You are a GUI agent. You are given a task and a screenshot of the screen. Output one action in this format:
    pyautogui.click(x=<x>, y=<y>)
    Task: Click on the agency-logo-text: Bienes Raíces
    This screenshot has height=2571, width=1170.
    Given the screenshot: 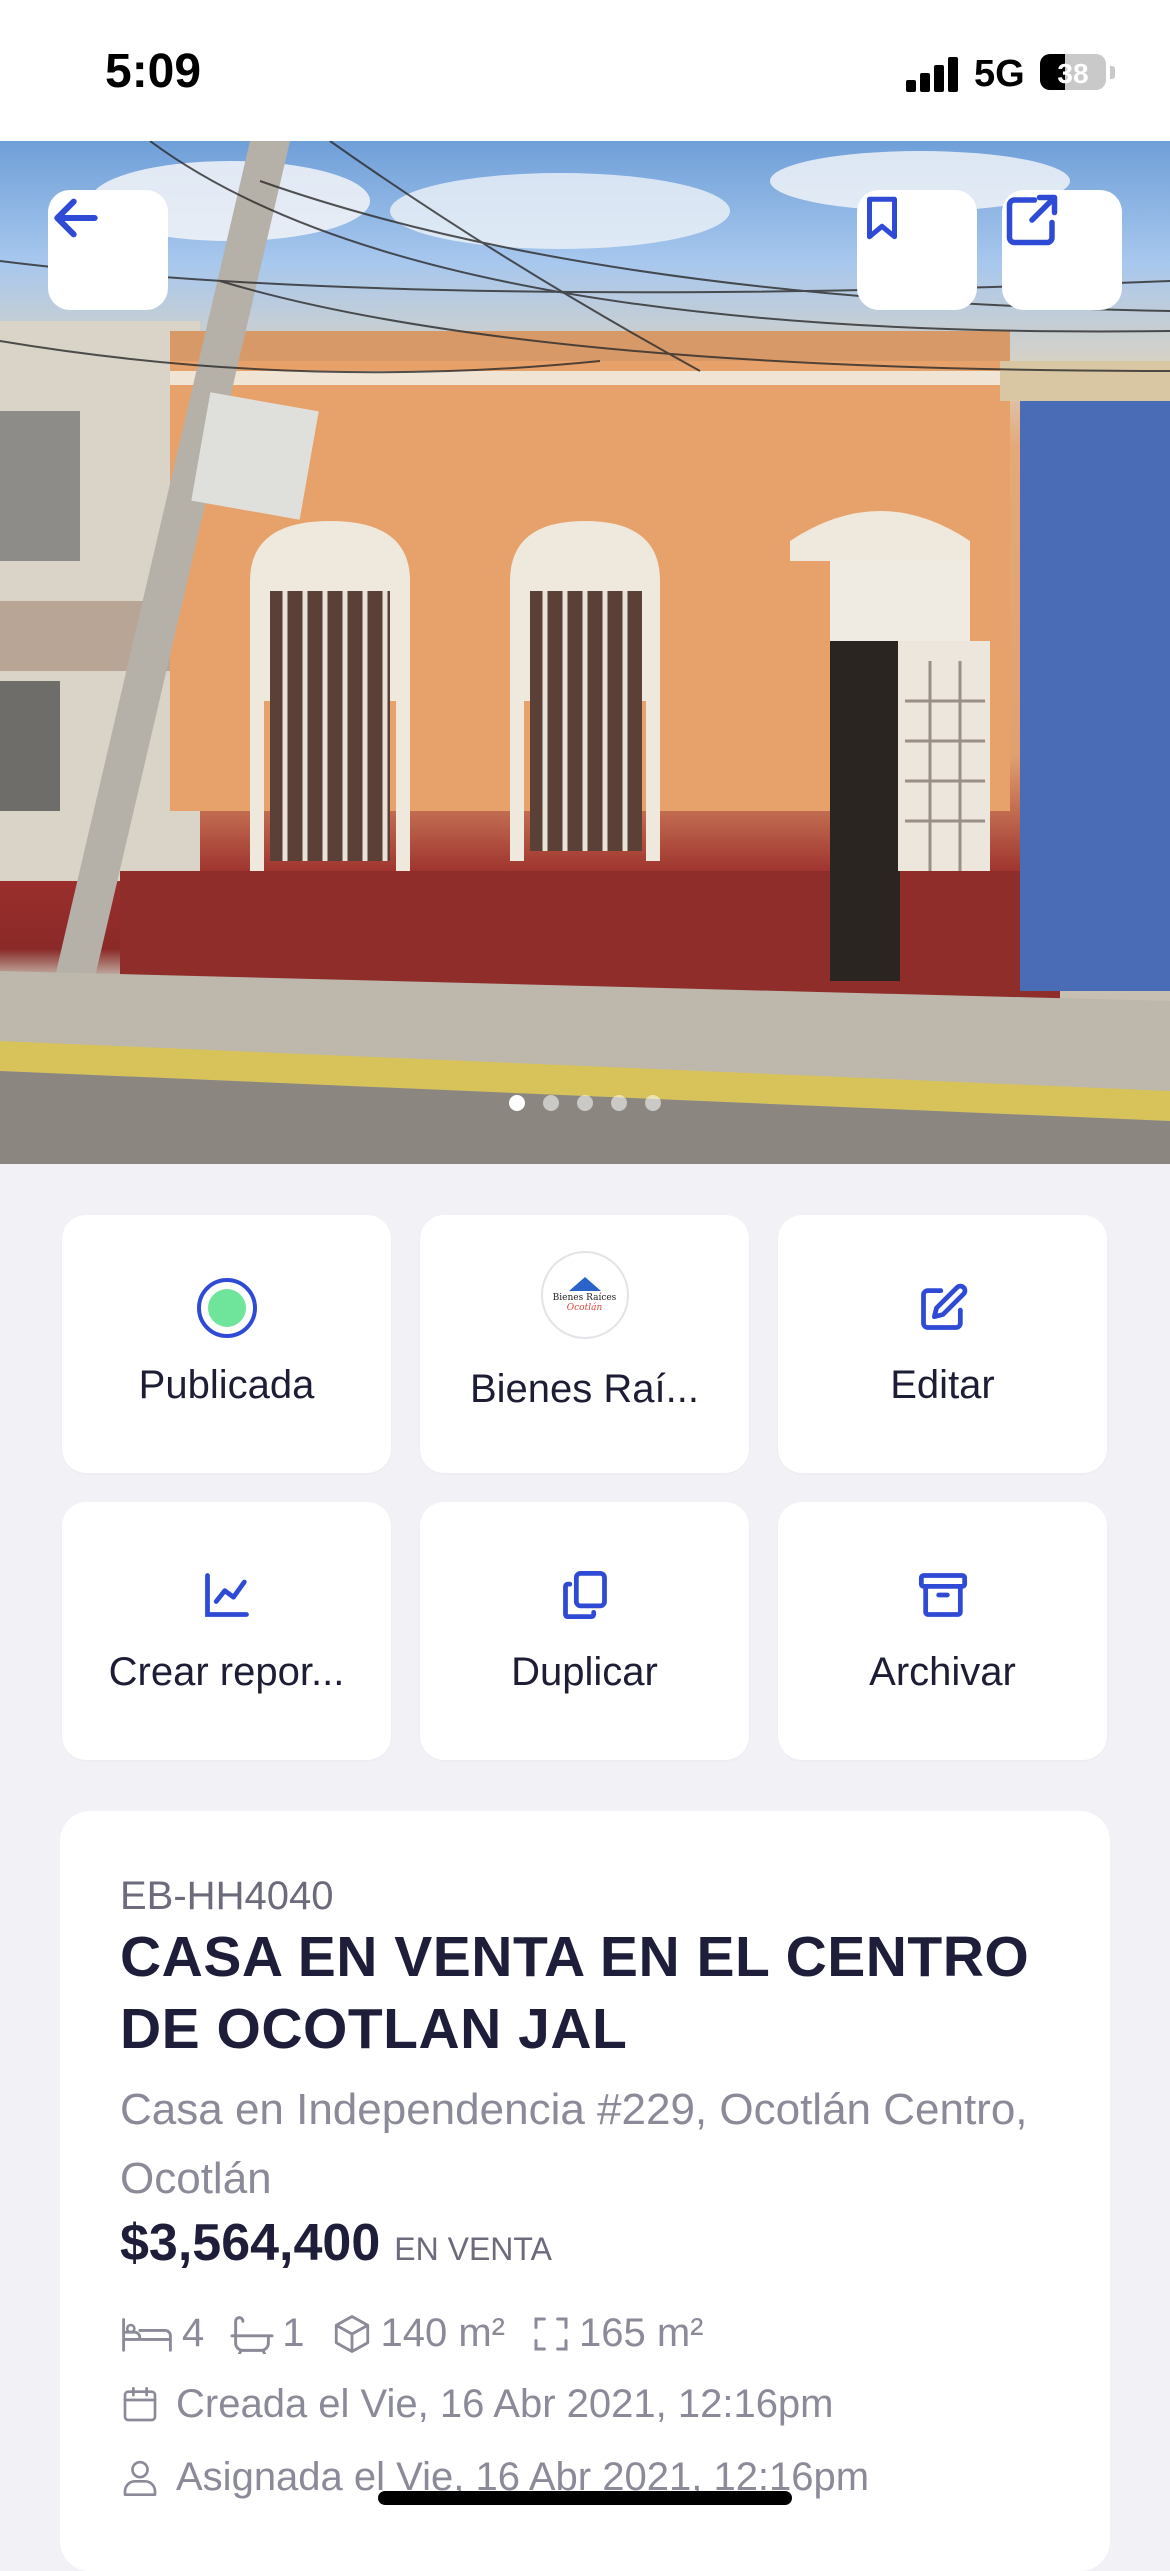 What is the action you would take?
    pyautogui.click(x=584, y=1298)
    